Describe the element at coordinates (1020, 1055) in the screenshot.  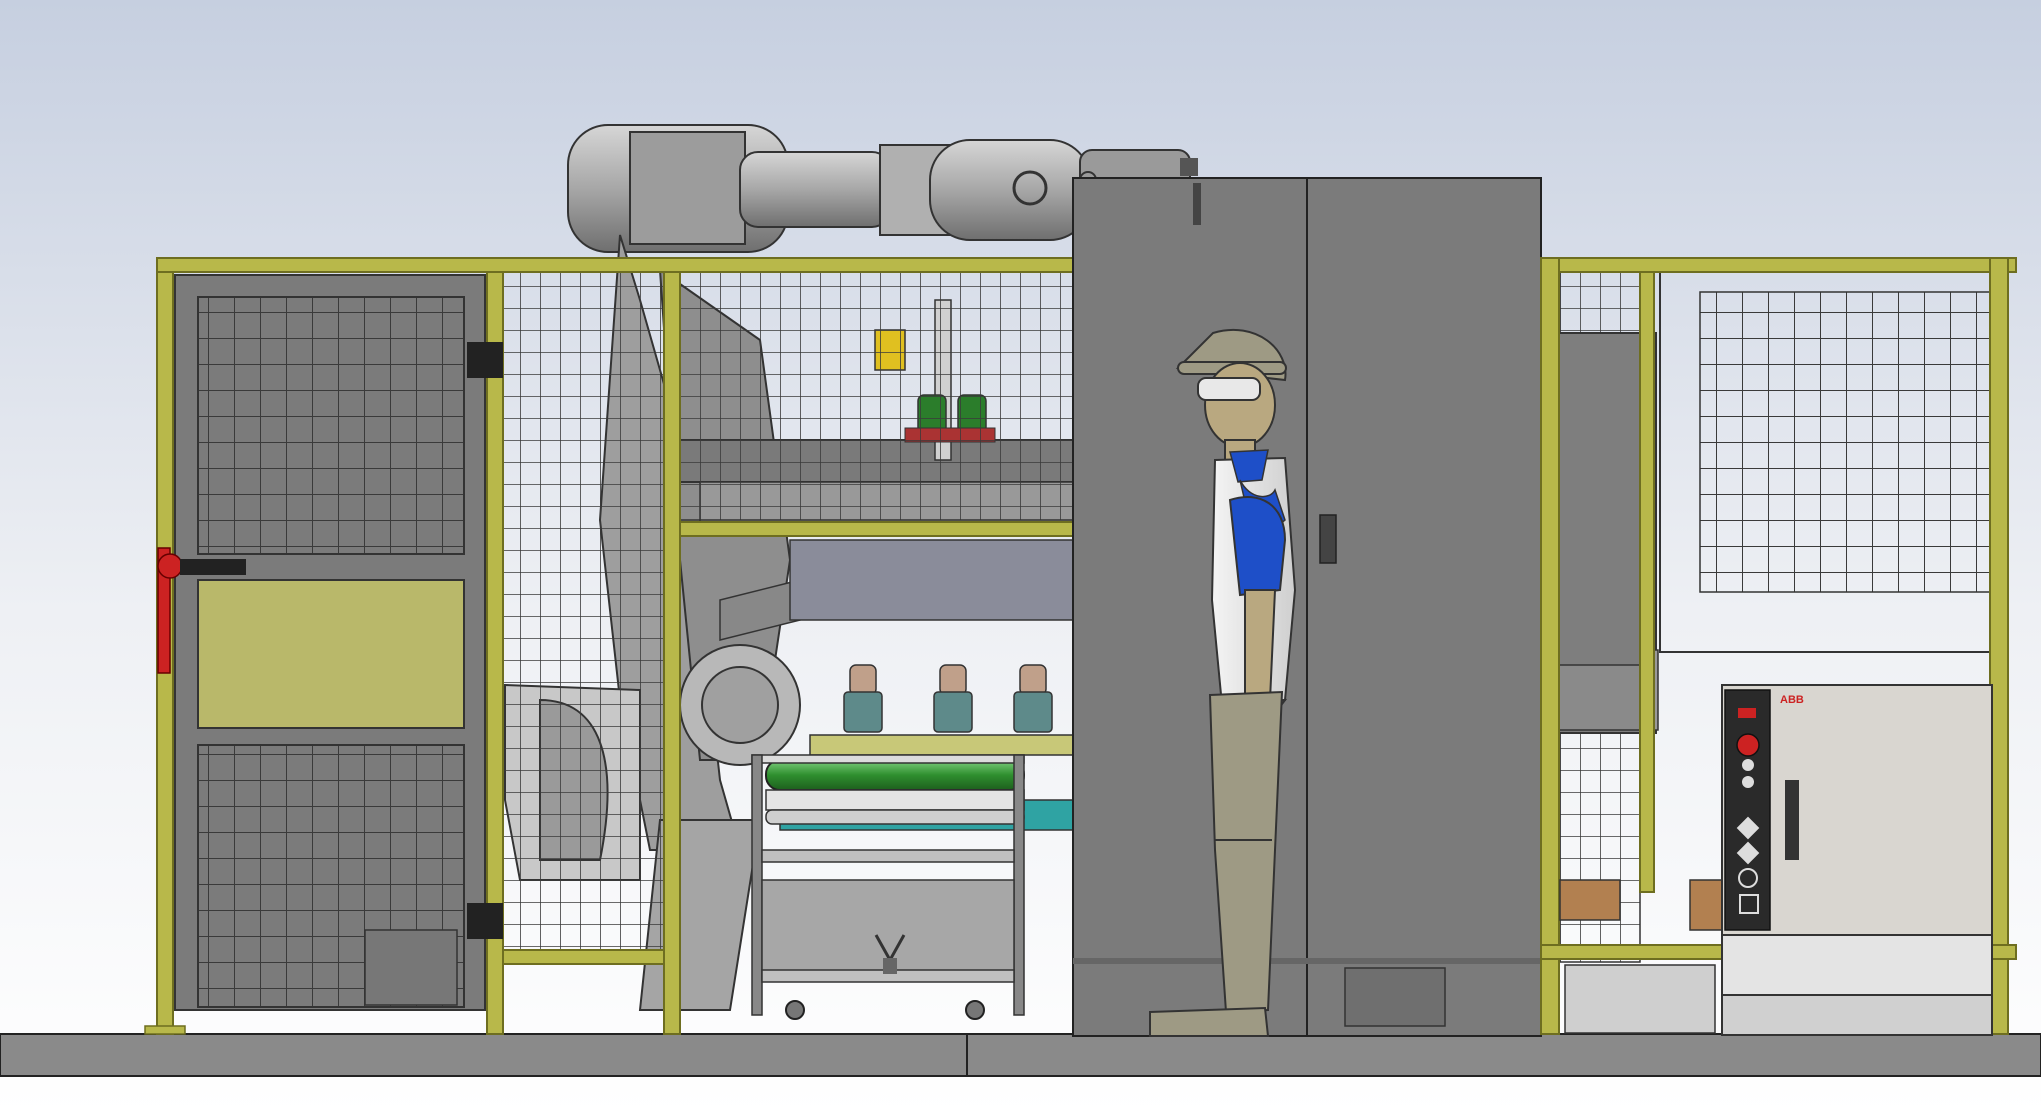
I see `floor` at that location.